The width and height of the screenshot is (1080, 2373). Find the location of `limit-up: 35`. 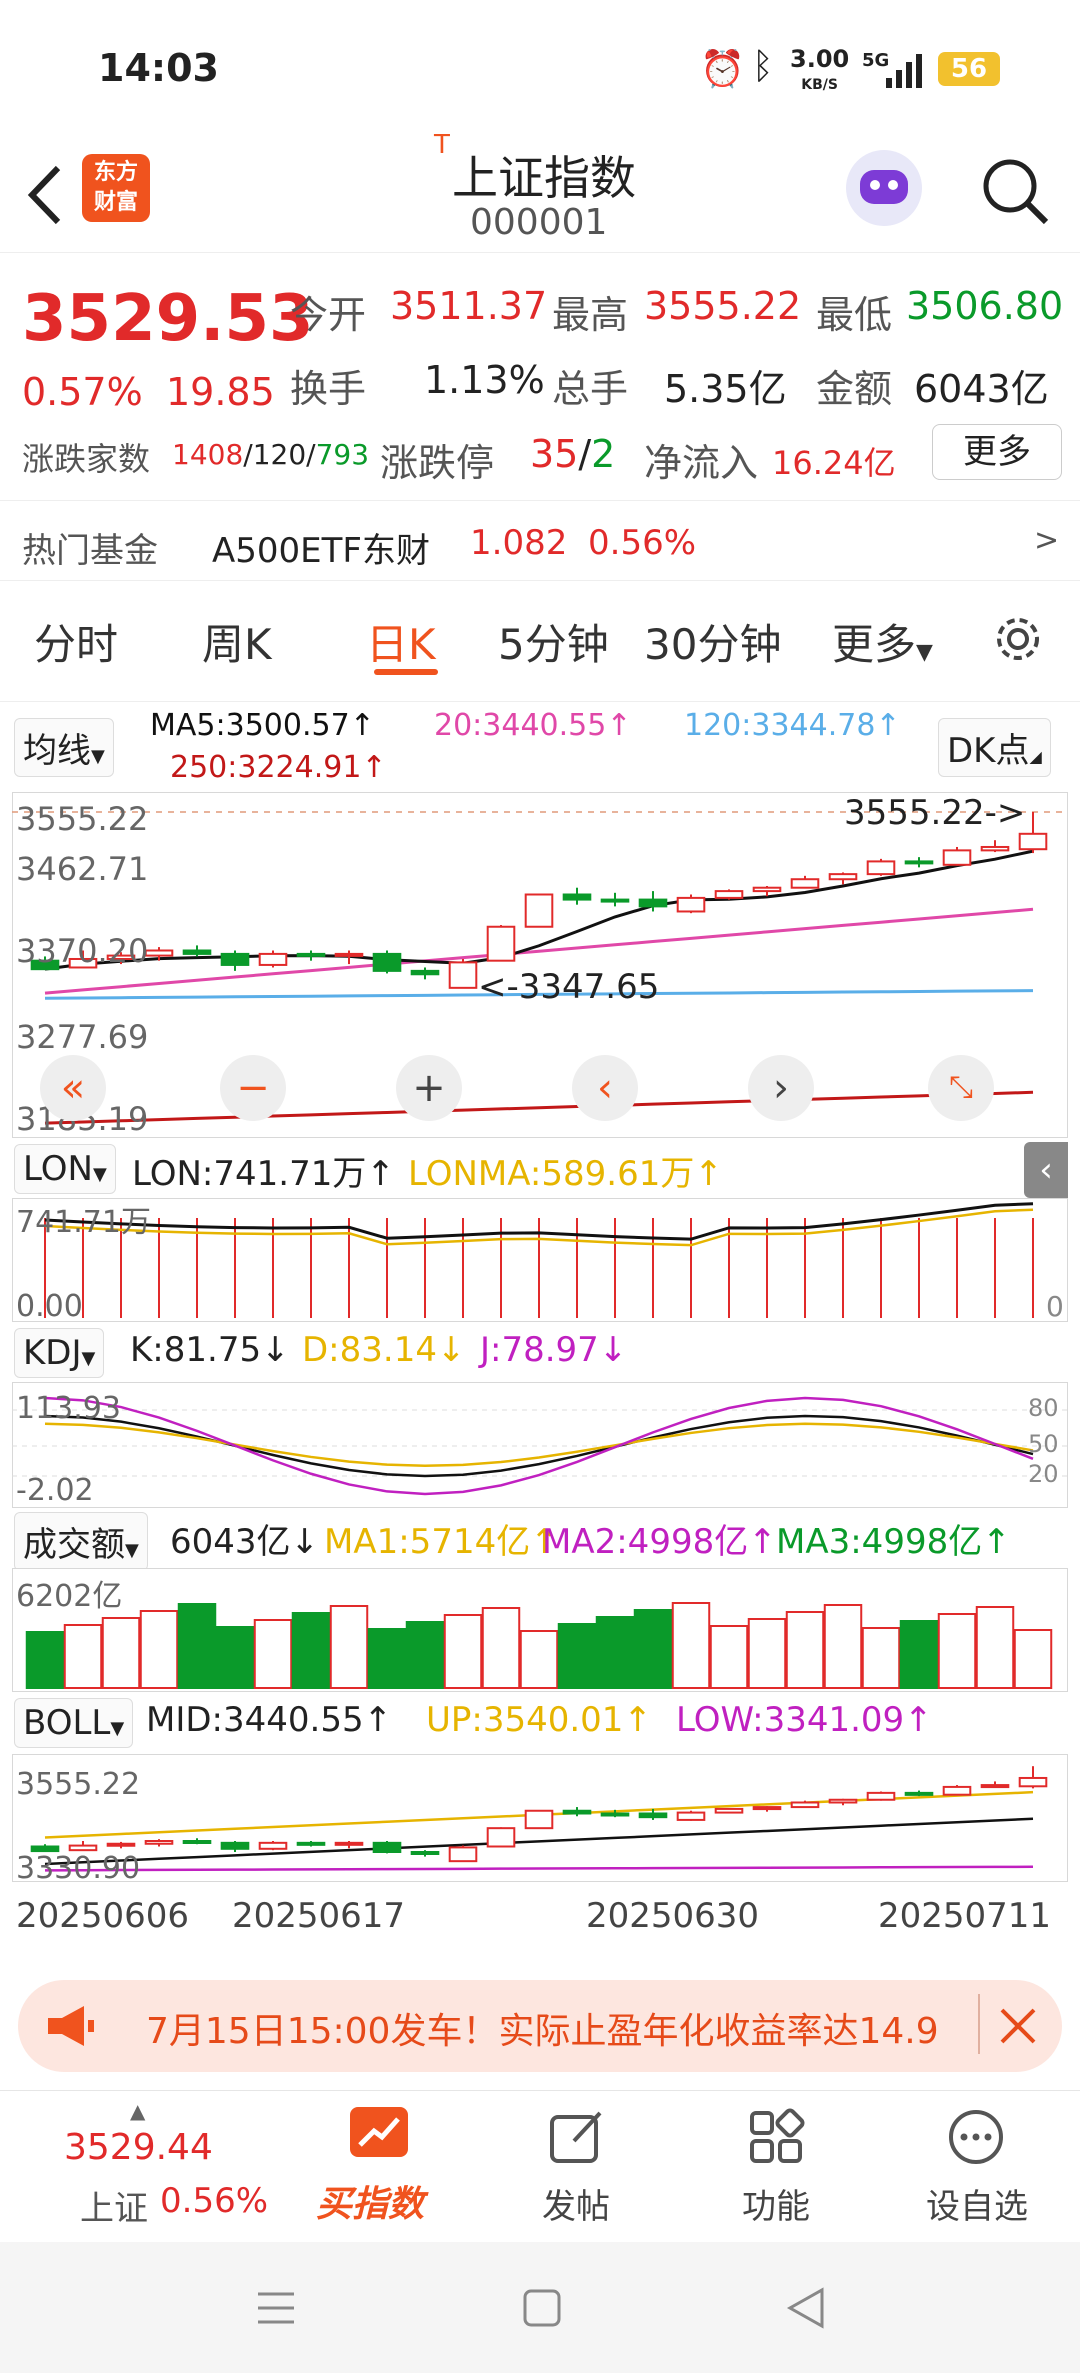

limit-up: 35 is located at coordinates (554, 454).